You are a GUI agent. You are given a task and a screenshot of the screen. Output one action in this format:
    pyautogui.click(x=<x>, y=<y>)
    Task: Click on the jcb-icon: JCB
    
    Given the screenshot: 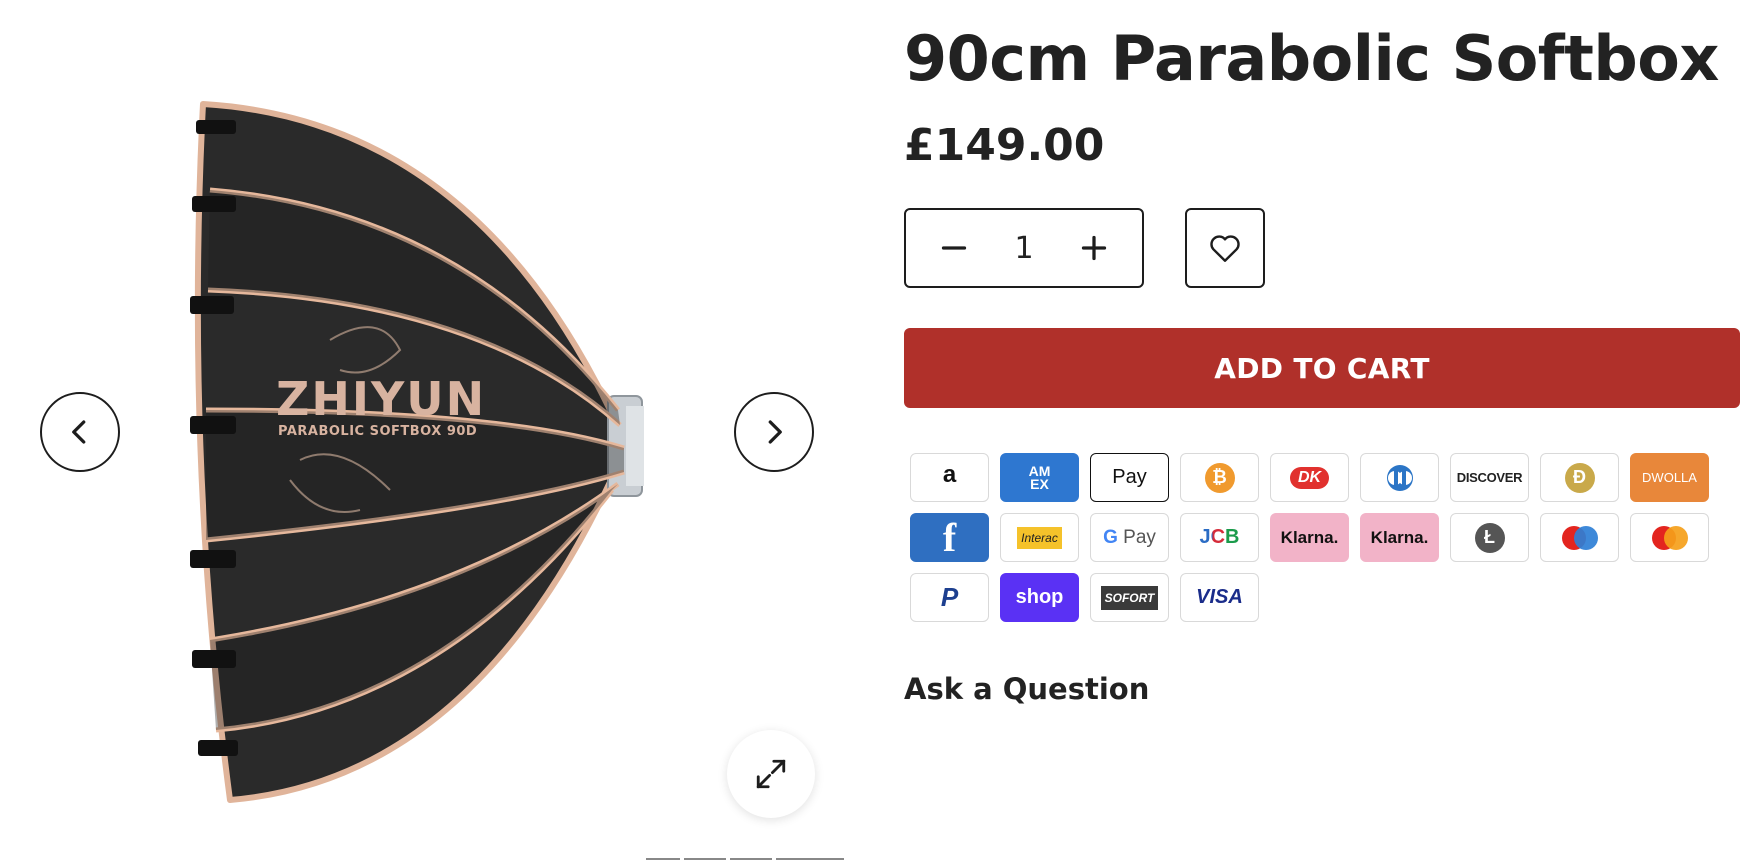 What is the action you would take?
    pyautogui.click(x=1219, y=537)
    